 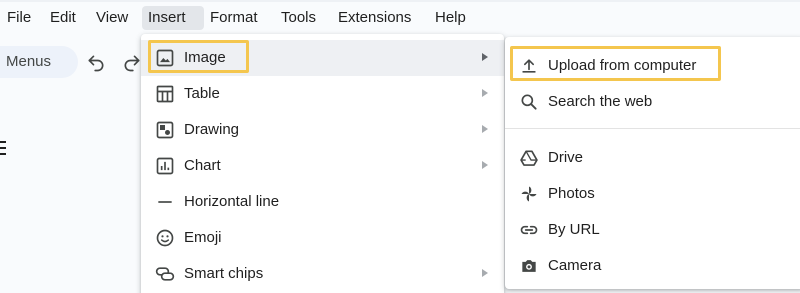 I want to click on menu-format: Format, so click(x=234, y=18).